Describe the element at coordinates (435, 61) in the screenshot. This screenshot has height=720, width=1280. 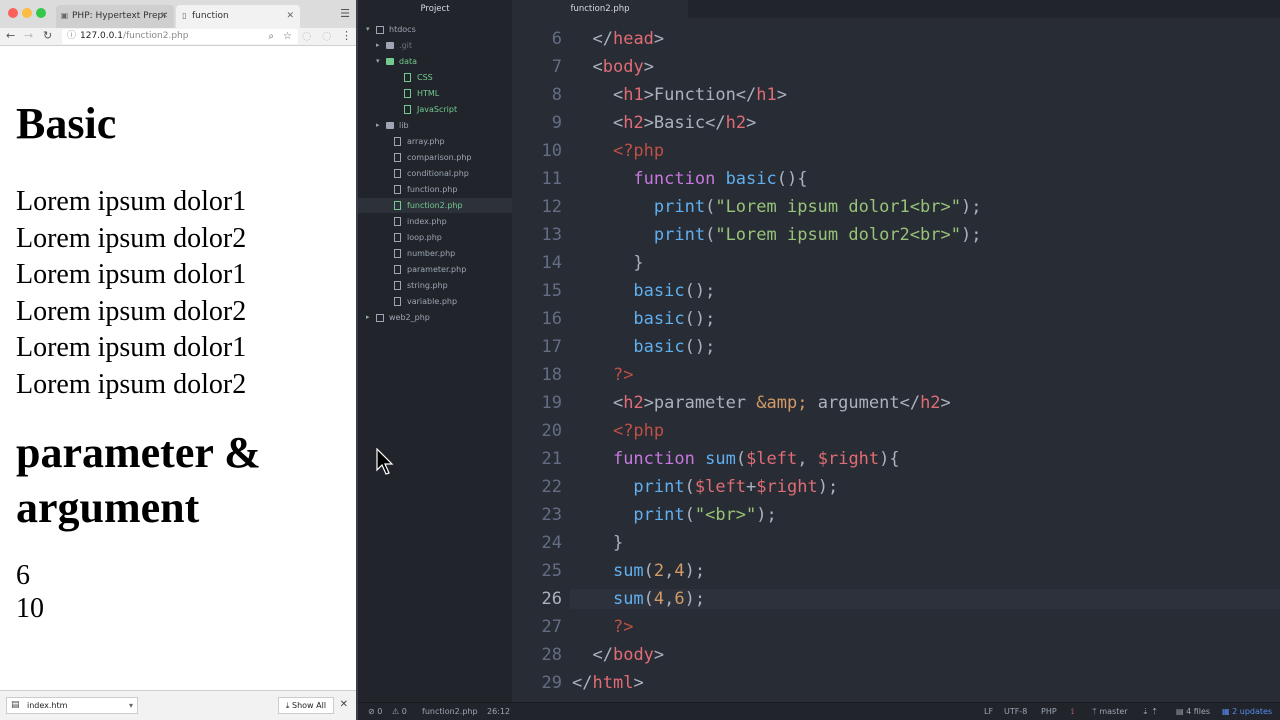
I see `tree-item: ▾ data` at that location.